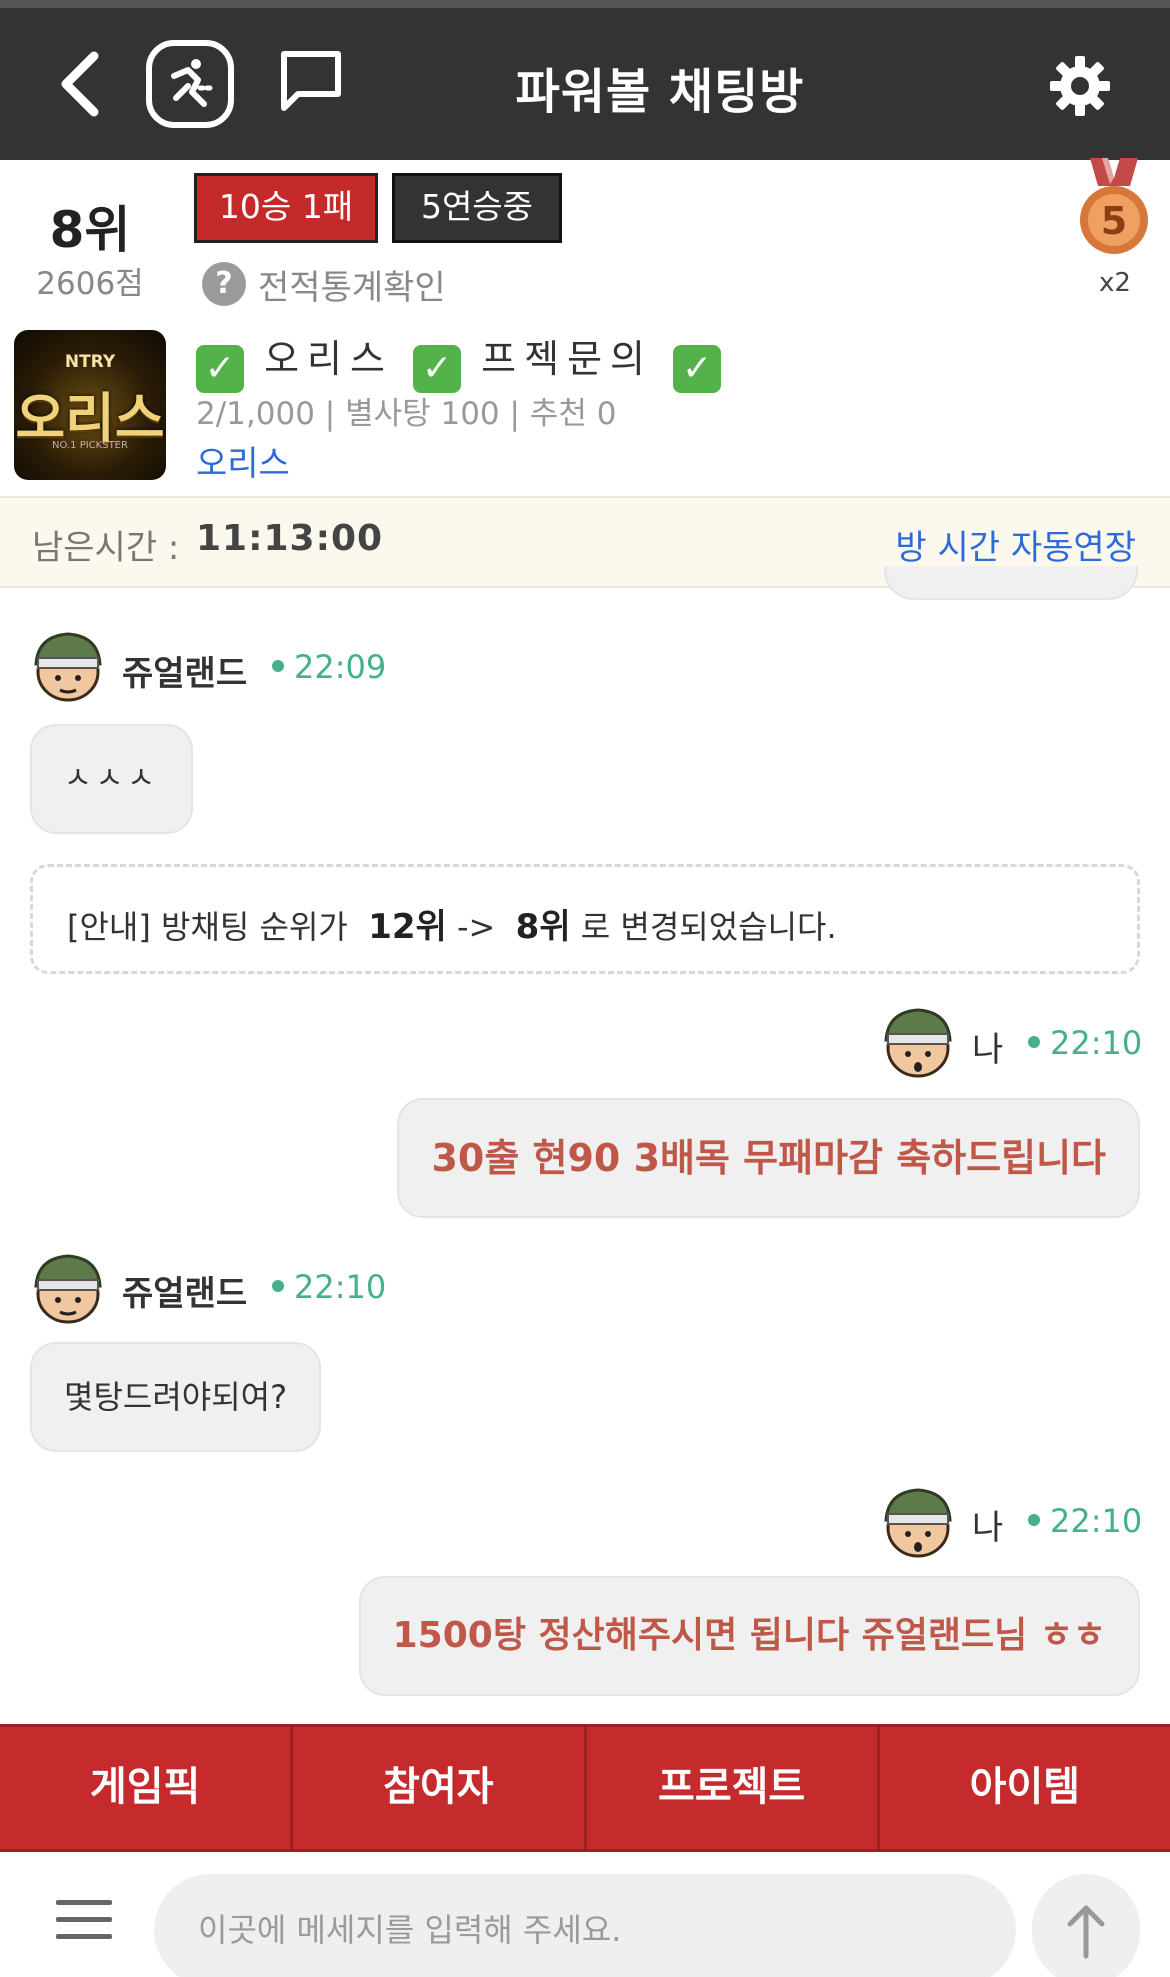  What do you see at coordinates (585, 1925) in the screenshot?
I see `message-input` at bounding box center [585, 1925].